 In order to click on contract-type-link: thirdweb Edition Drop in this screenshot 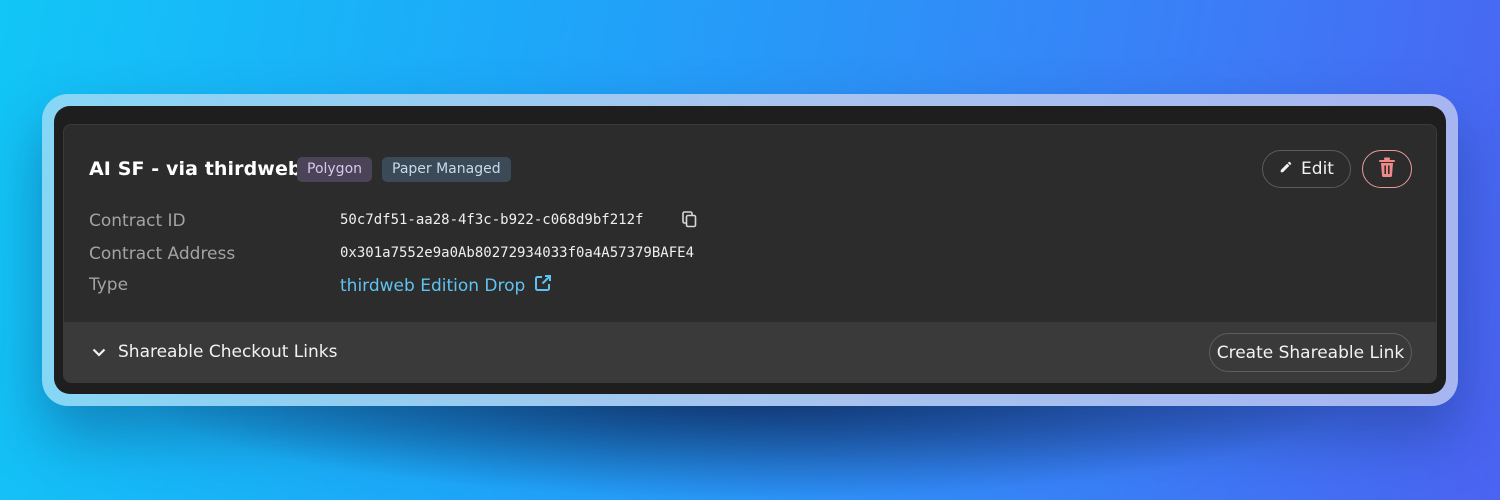, I will do `click(446, 285)`.